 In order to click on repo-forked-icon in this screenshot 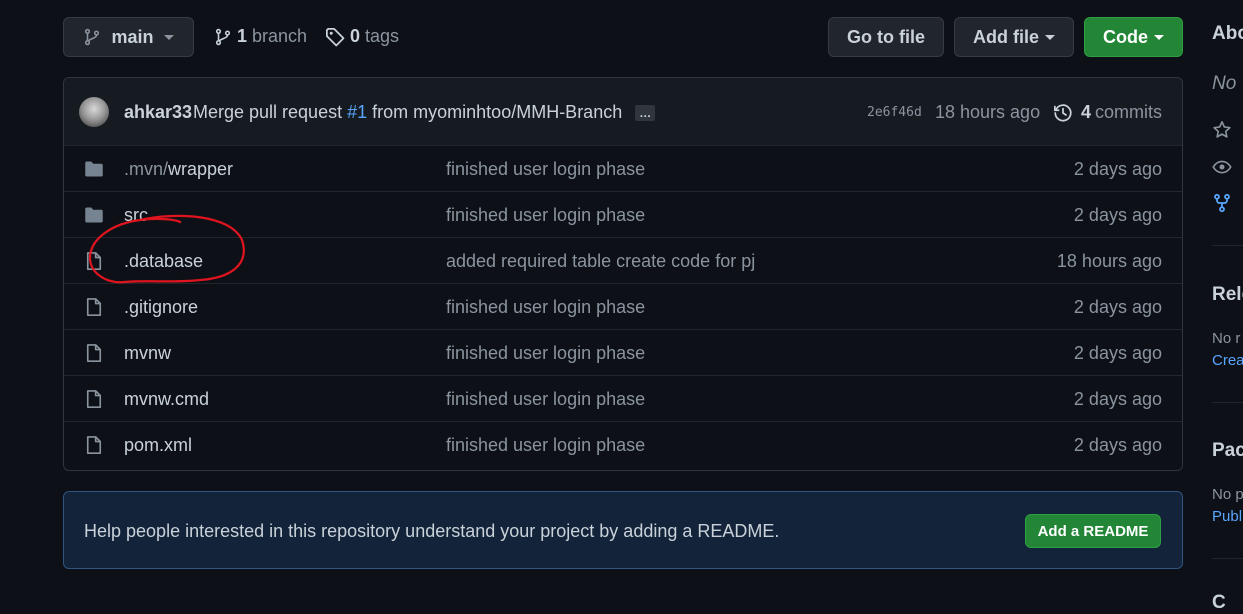, I will do `click(1222, 203)`.